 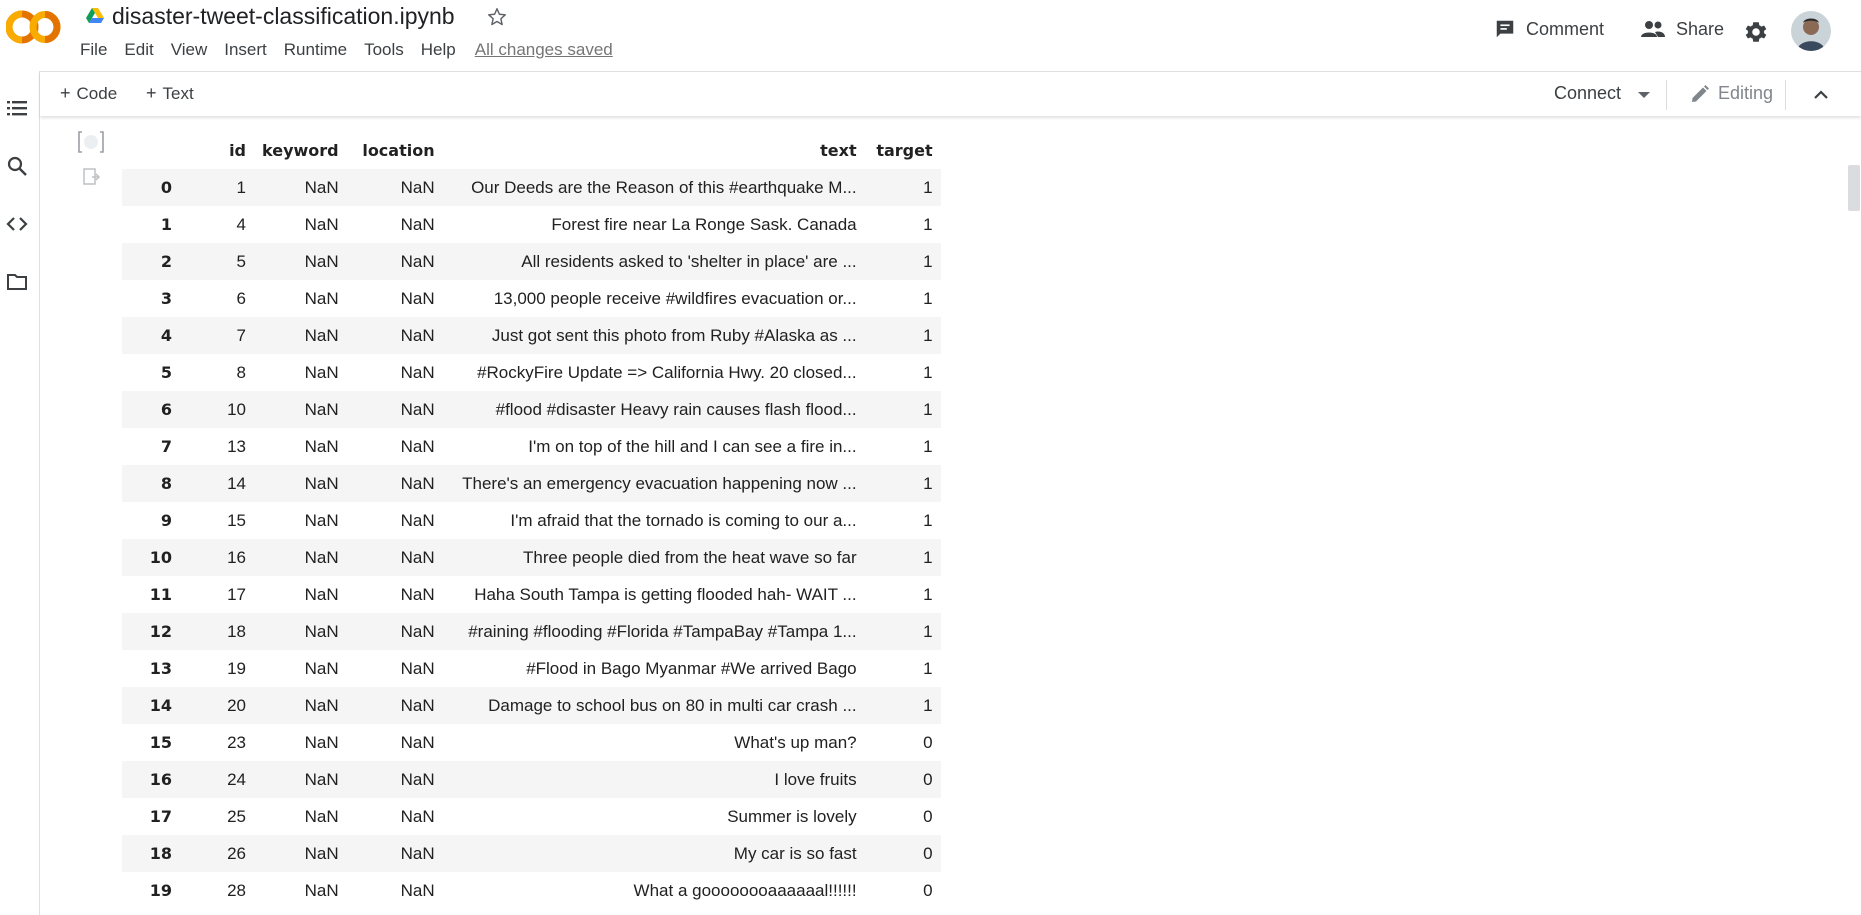 What do you see at coordinates (531, 742) in the screenshot?
I see `table-row: 15 23 NaN NaN What's up man? 0` at bounding box center [531, 742].